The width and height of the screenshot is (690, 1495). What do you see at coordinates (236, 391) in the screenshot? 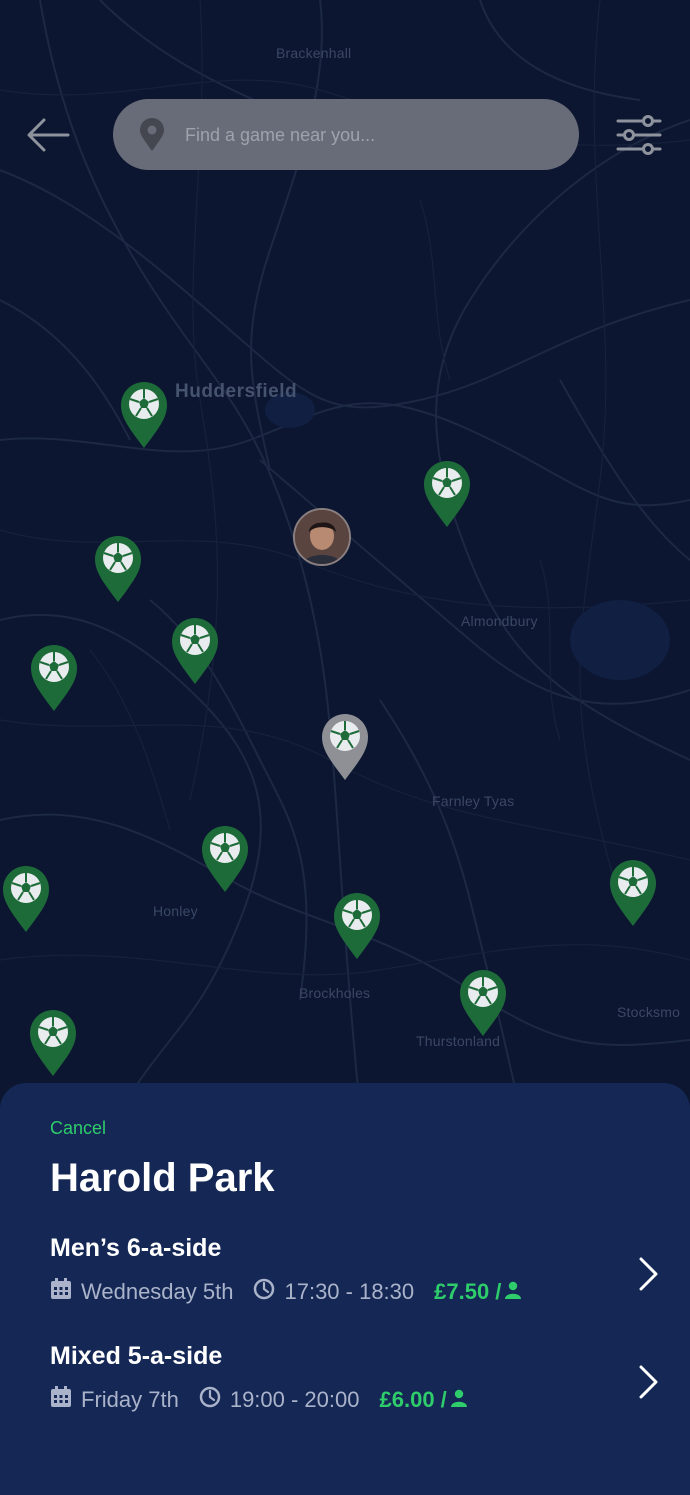
I see `place-label: Huddersfield` at bounding box center [236, 391].